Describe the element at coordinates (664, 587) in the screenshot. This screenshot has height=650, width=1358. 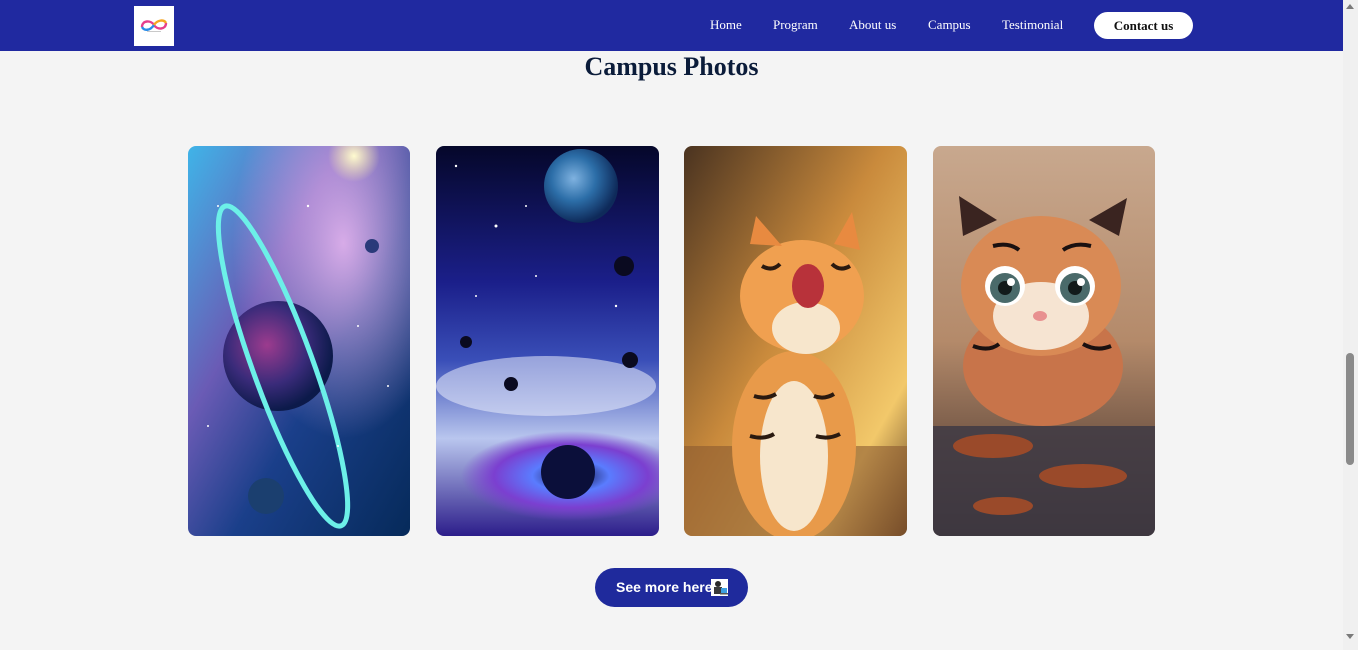
I see `see-more-label: See more here` at that location.